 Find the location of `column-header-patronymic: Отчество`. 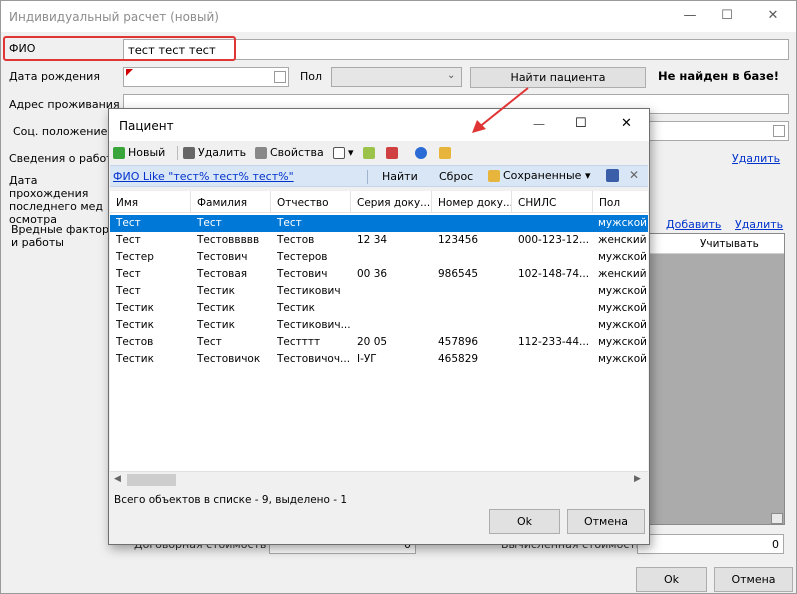

column-header-patronymic: Отчество is located at coordinates (311, 202).